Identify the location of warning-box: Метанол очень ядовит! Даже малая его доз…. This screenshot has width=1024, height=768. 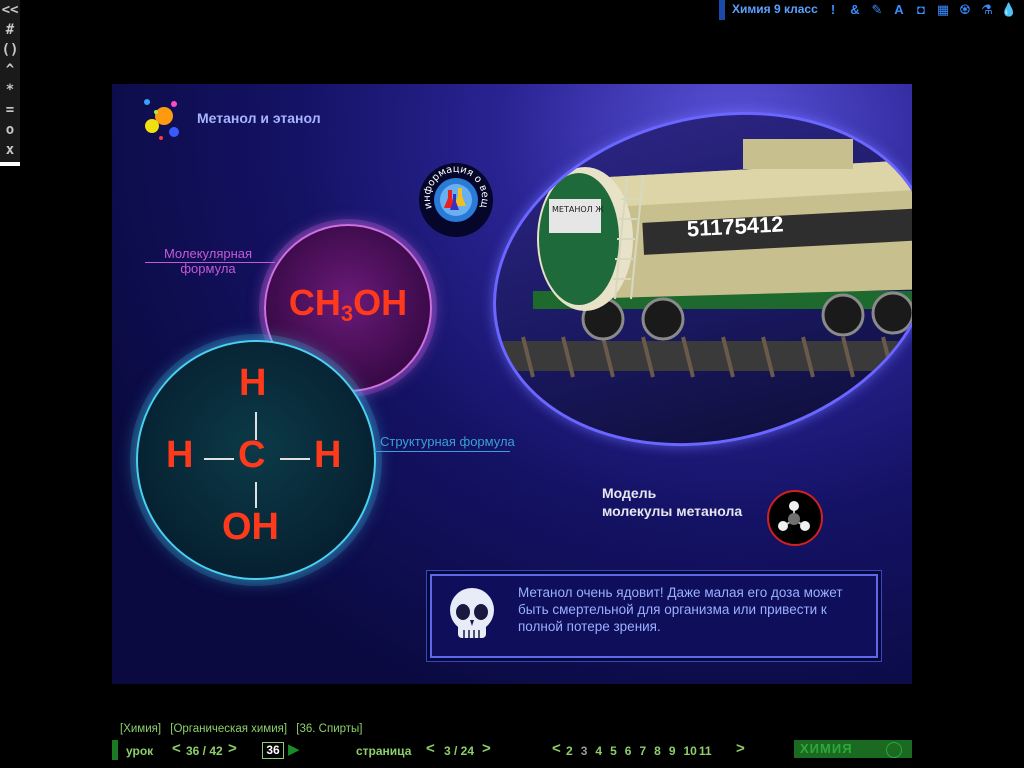
(654, 616).